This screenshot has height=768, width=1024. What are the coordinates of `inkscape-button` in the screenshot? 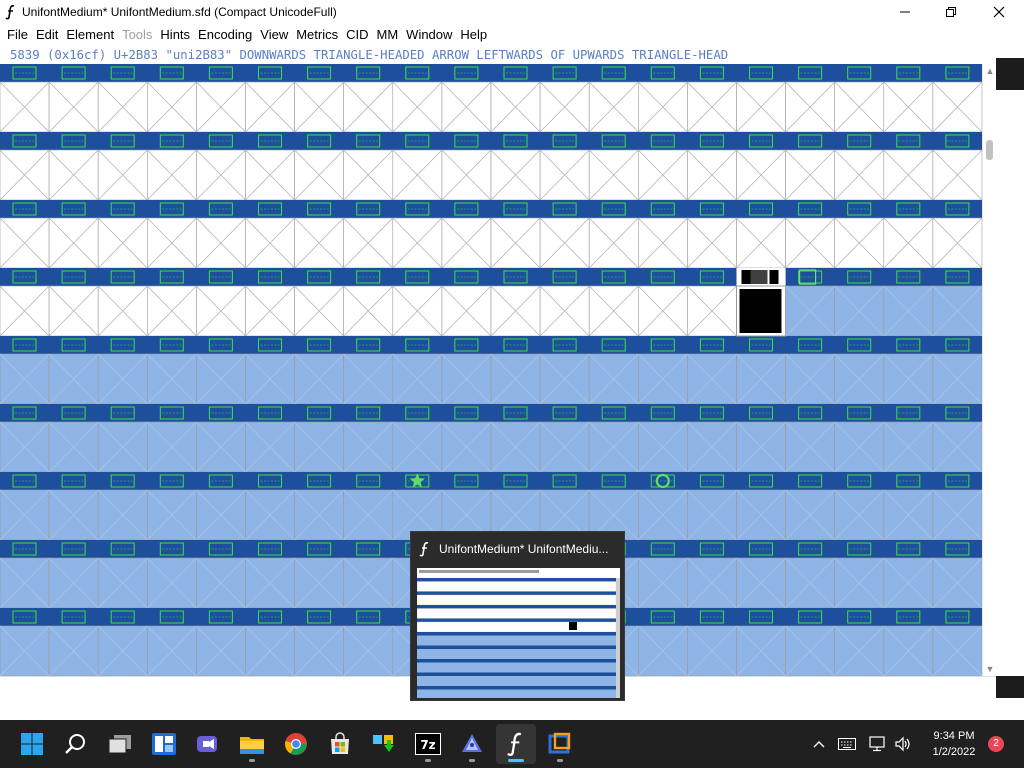 It's located at (472, 744).